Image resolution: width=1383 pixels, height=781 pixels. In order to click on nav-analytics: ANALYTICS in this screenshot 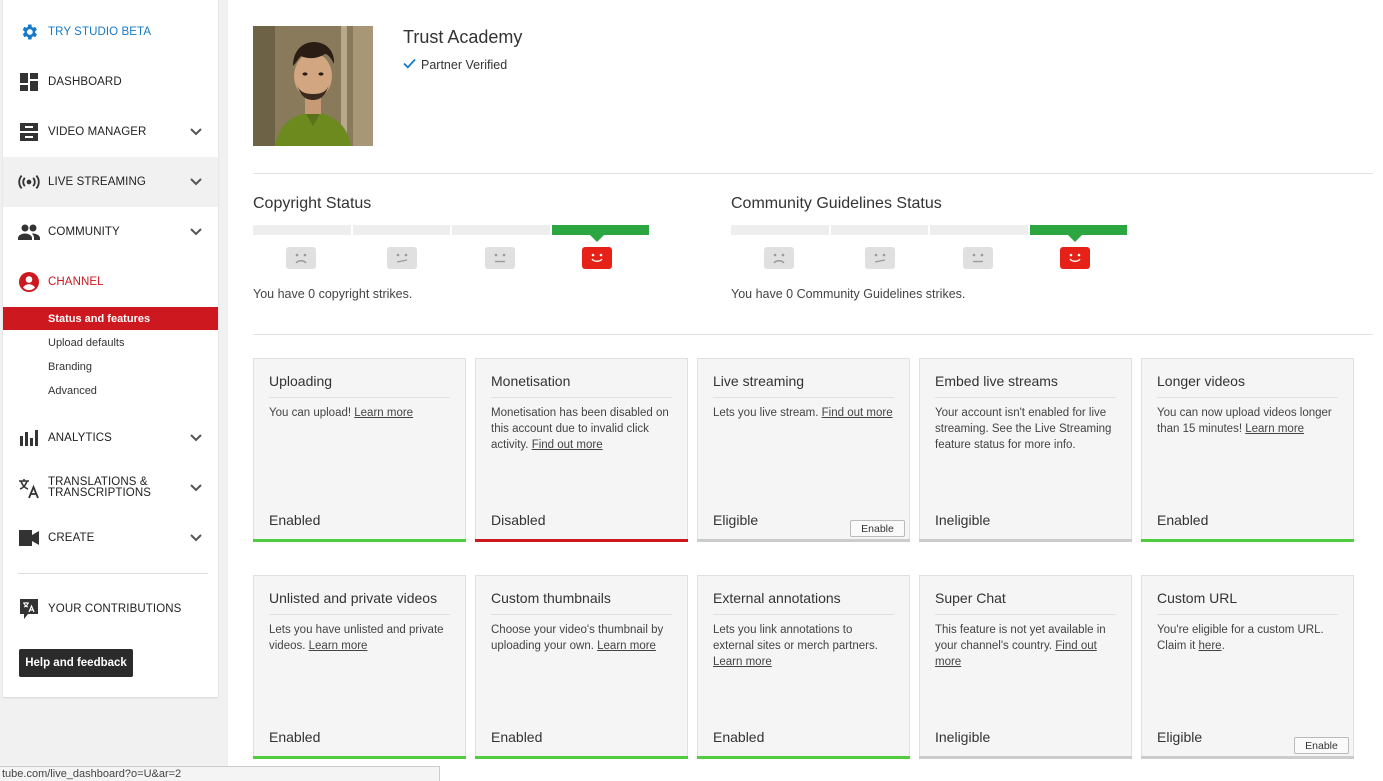, I will do `click(110, 438)`.